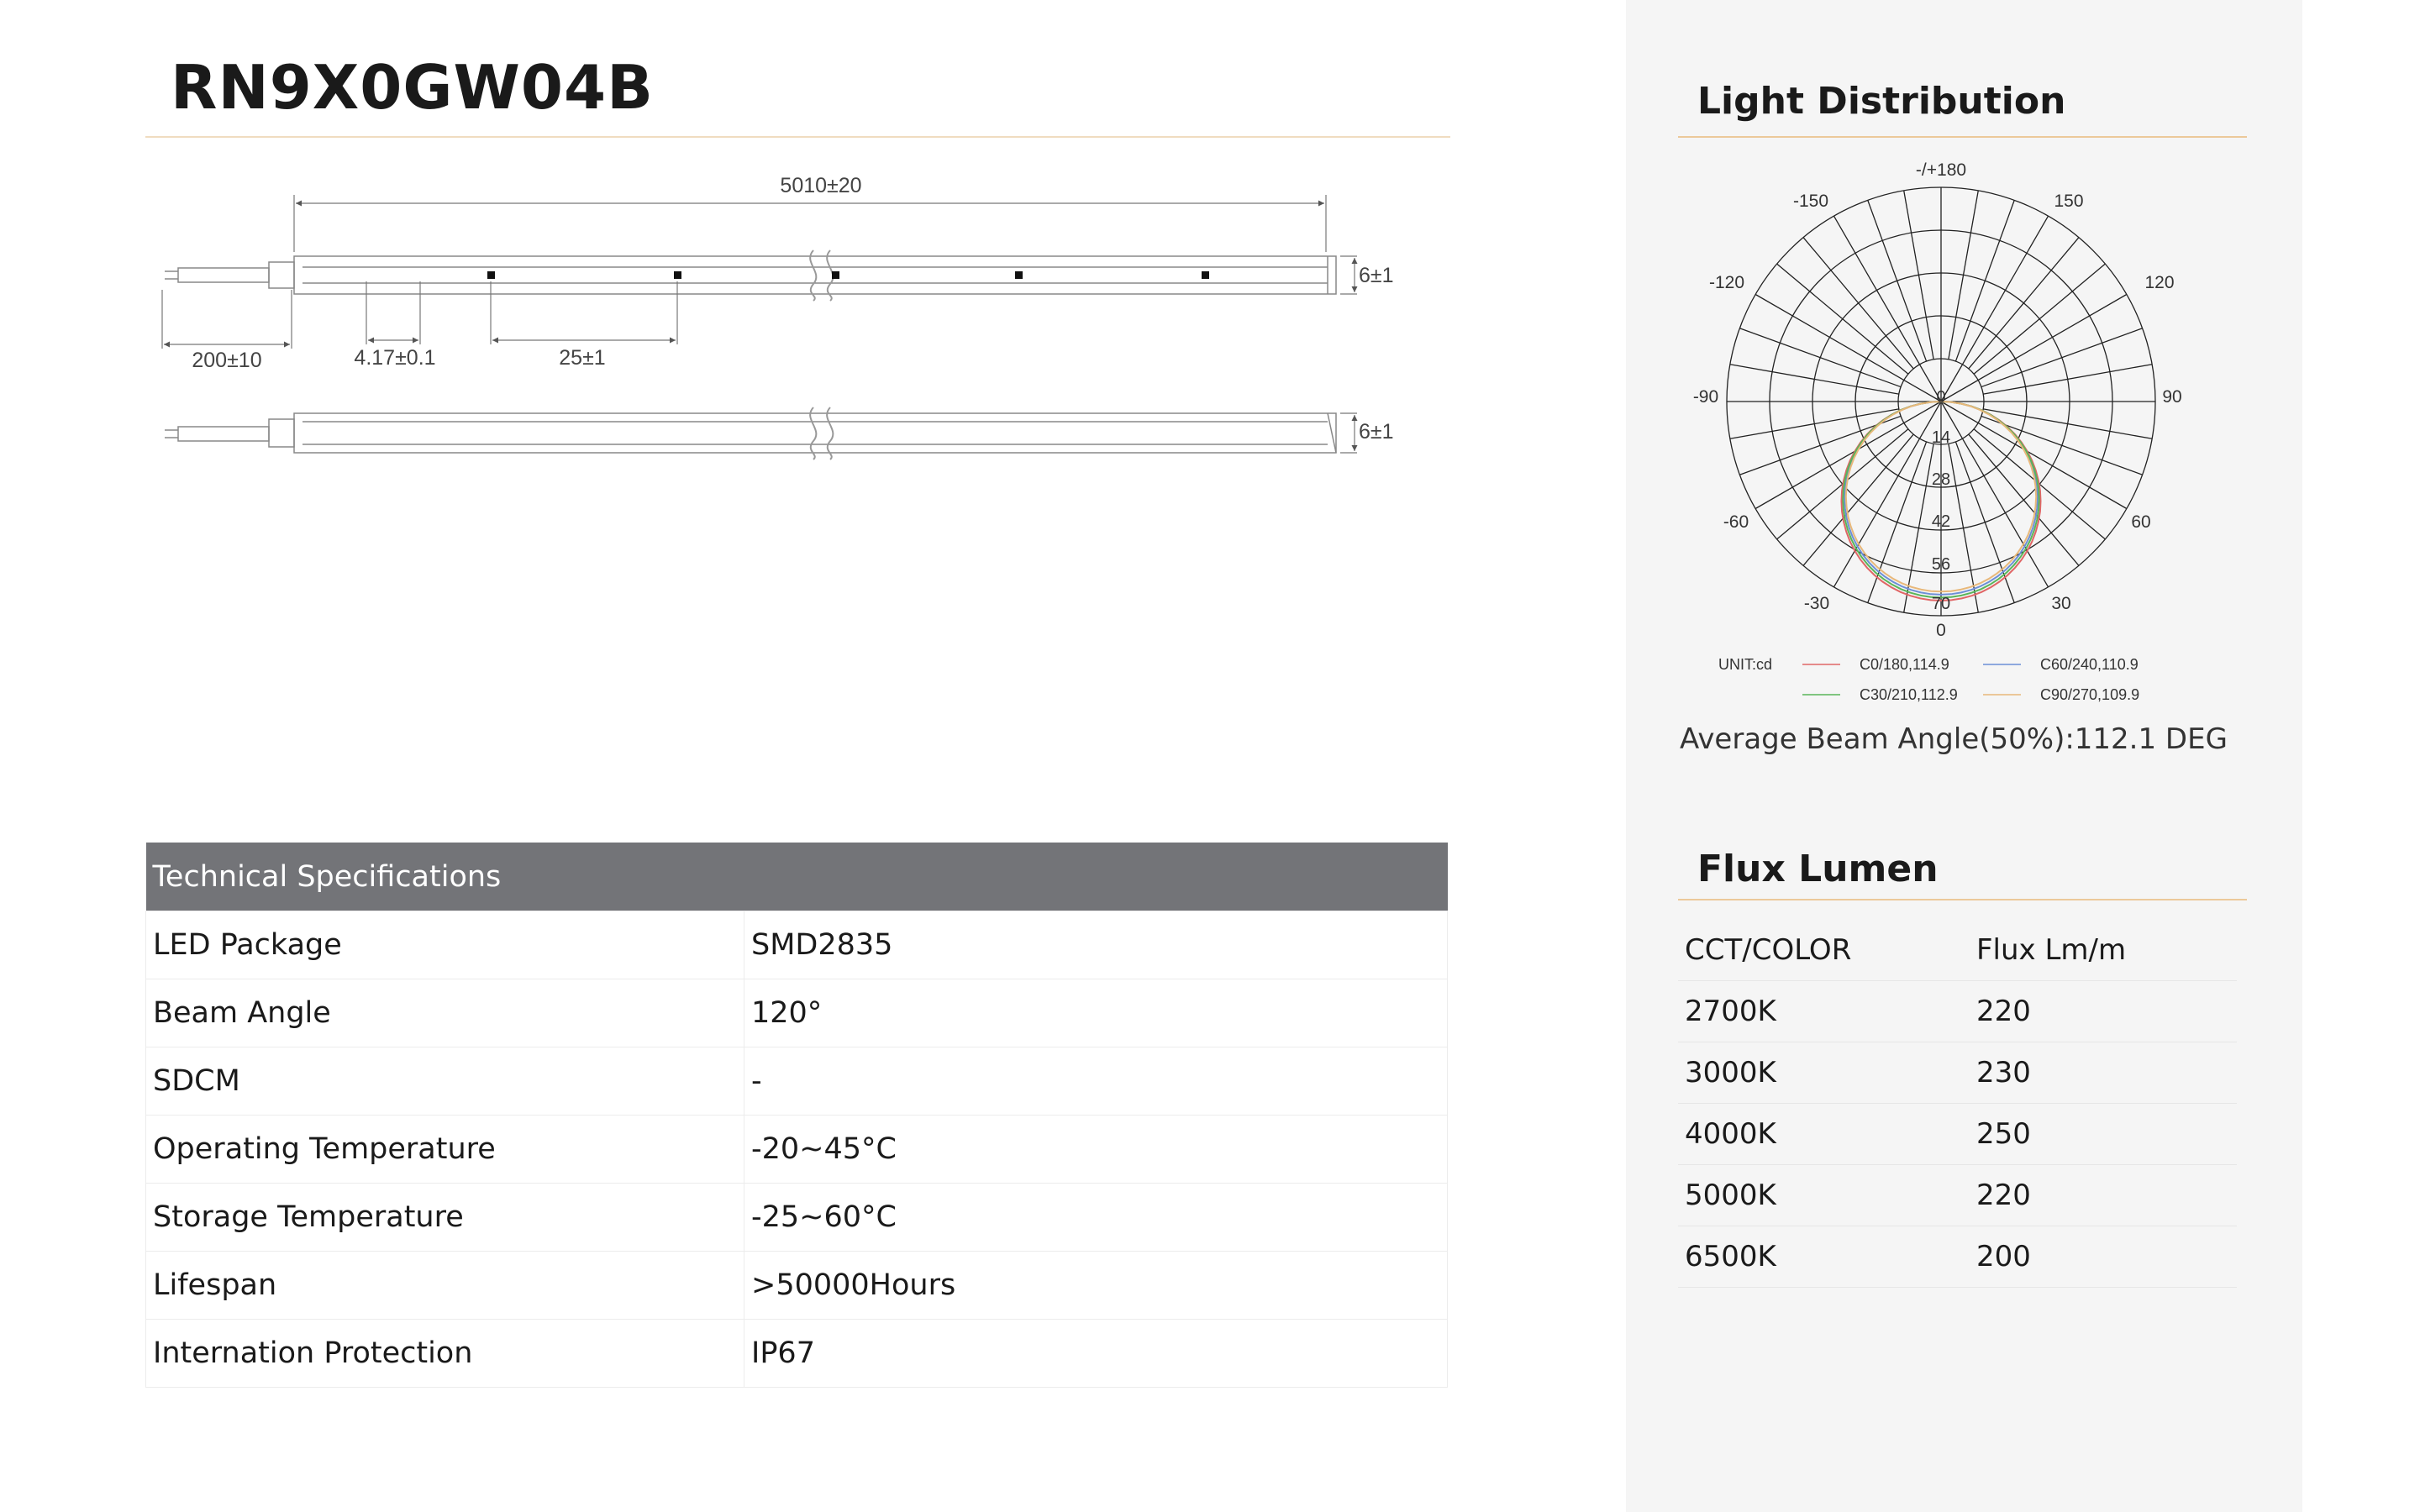  What do you see at coordinates (2103, 950) in the screenshot?
I see `flux-header-value: Flux Lm/m` at bounding box center [2103, 950].